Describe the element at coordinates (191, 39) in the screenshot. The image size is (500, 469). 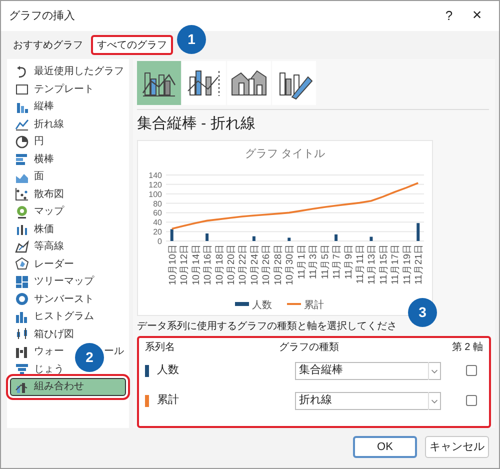
I see `callout-badge: 1` at that location.